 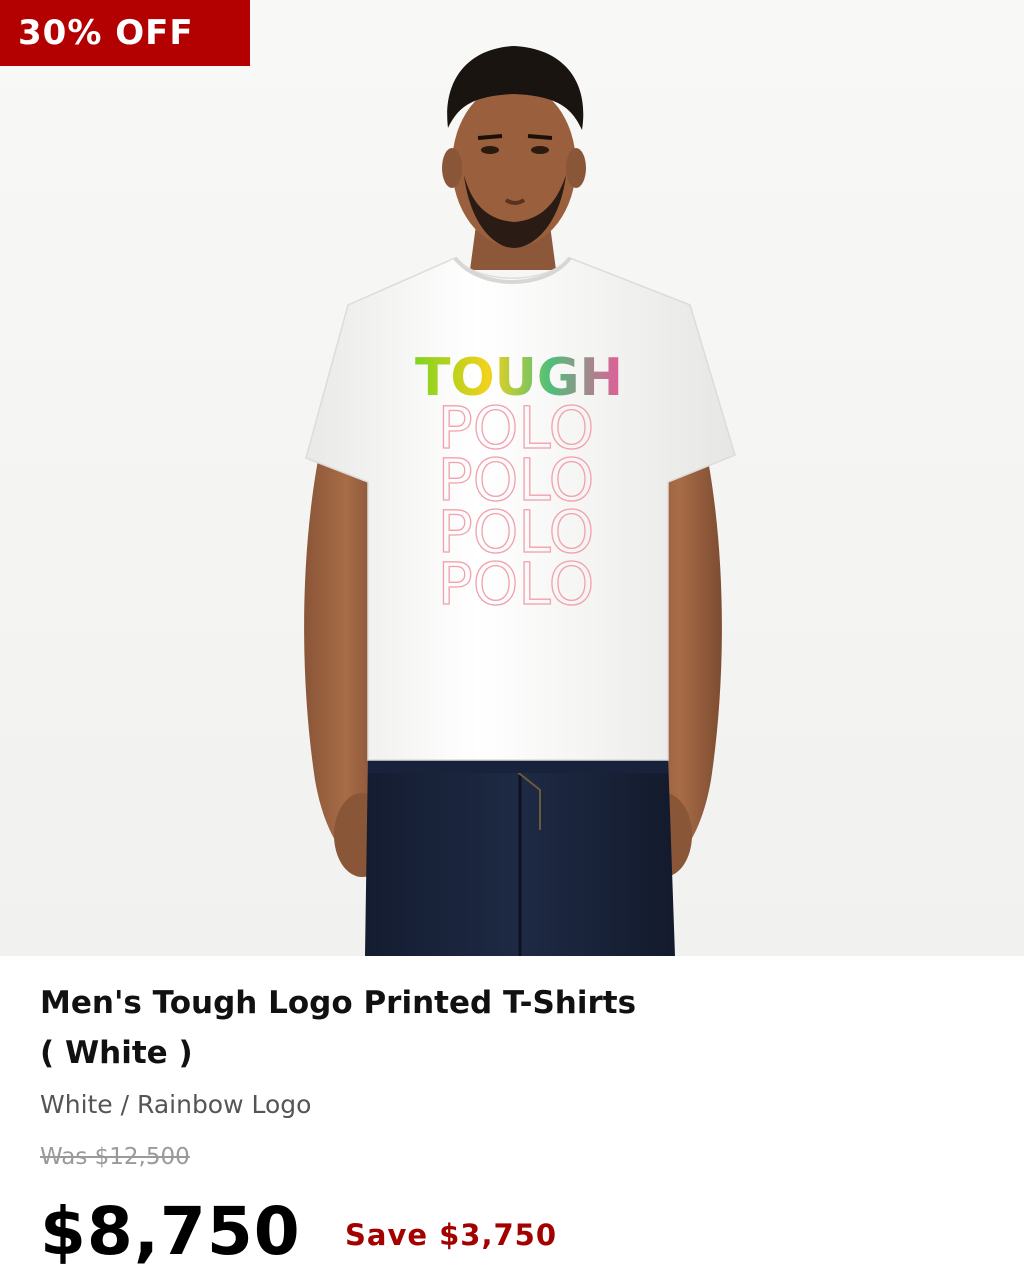 What do you see at coordinates (170, 1231) in the screenshot?
I see `sale-price: $8,750` at bounding box center [170, 1231].